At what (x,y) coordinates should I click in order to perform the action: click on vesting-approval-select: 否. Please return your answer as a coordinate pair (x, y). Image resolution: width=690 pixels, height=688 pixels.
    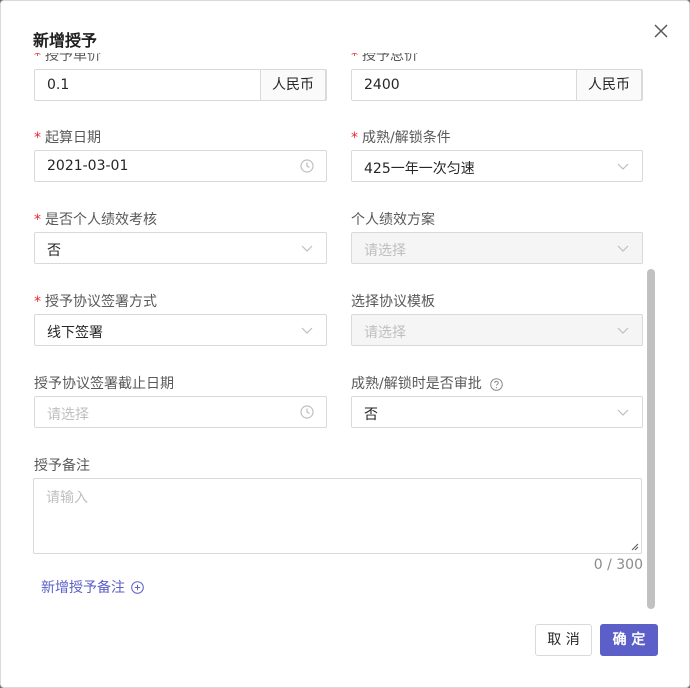
    Looking at the image, I should click on (497, 412).